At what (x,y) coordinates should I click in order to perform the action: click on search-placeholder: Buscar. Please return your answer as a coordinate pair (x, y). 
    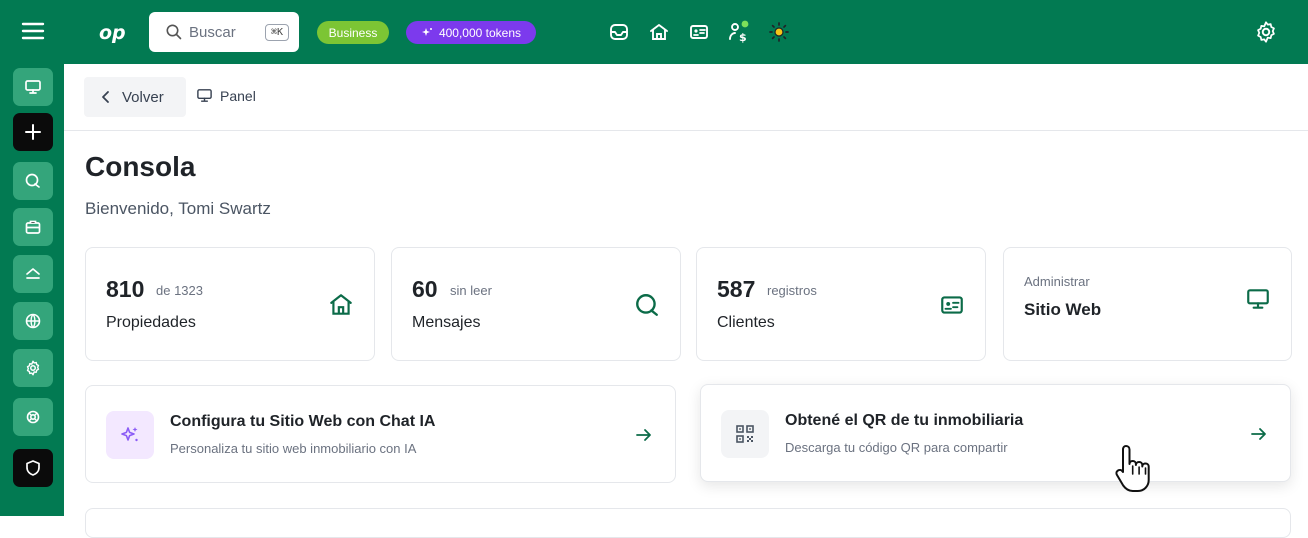
    Looking at the image, I should click on (212, 32).